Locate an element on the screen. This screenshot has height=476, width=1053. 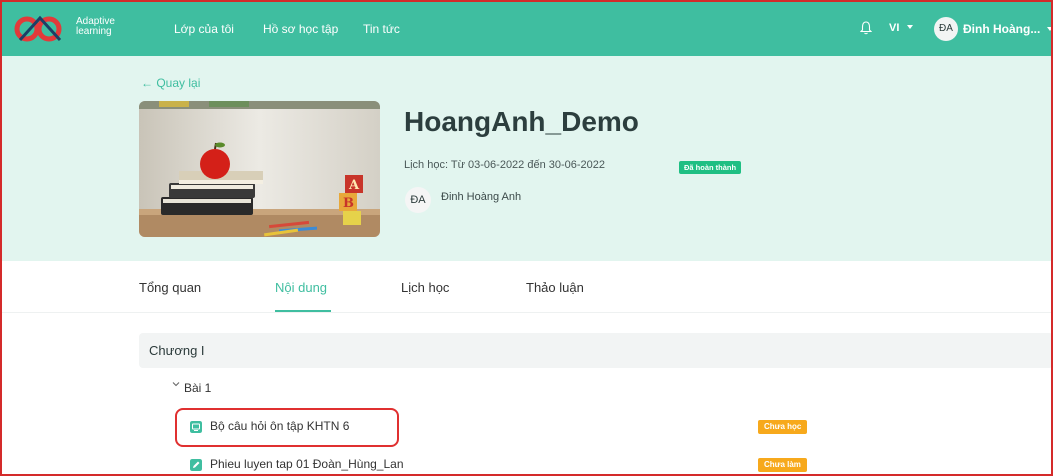
highlight-annotation is located at coordinates (287, 427).